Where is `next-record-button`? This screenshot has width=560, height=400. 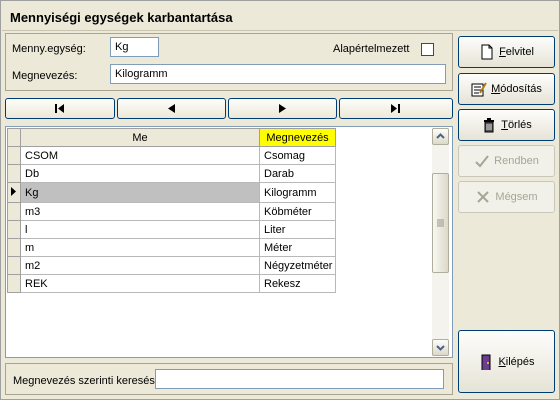 next-record-button is located at coordinates (282, 108).